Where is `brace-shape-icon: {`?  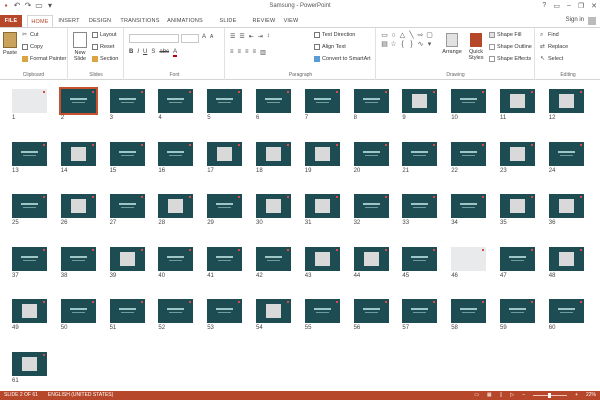
brace-shape-icon: { is located at coordinates (402, 44).